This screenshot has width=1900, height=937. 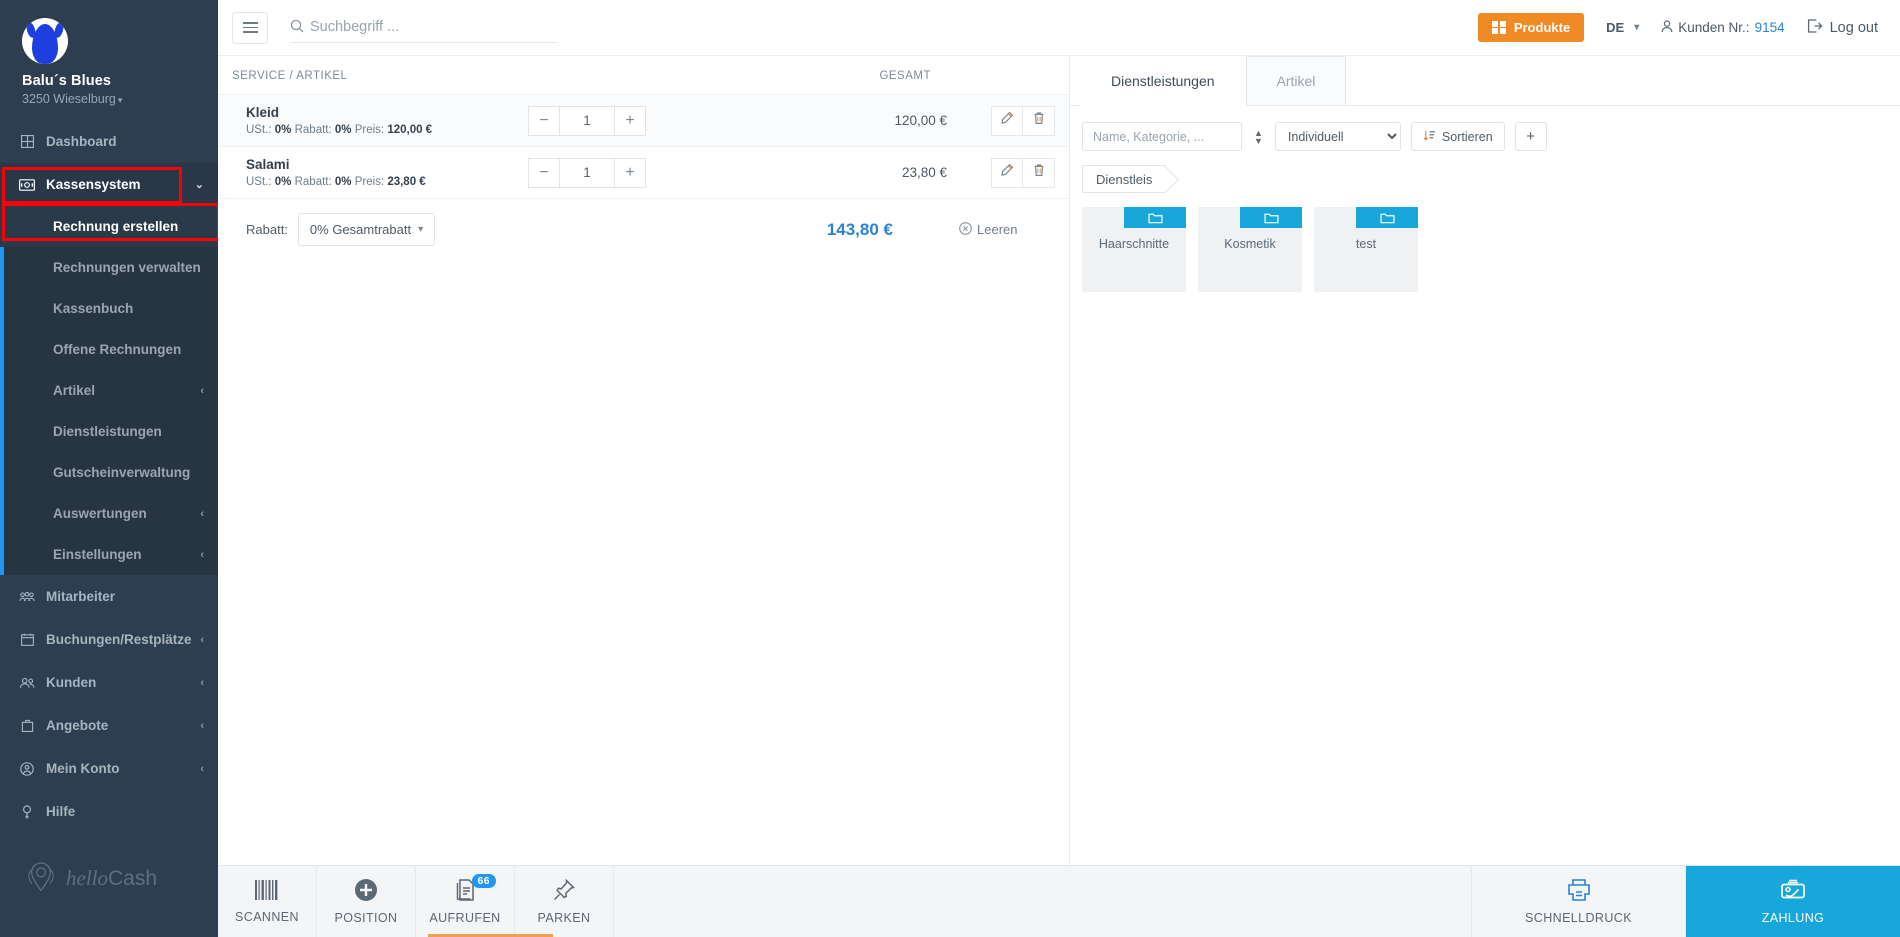 What do you see at coordinates (45, 41) in the screenshot?
I see `avatar` at bounding box center [45, 41].